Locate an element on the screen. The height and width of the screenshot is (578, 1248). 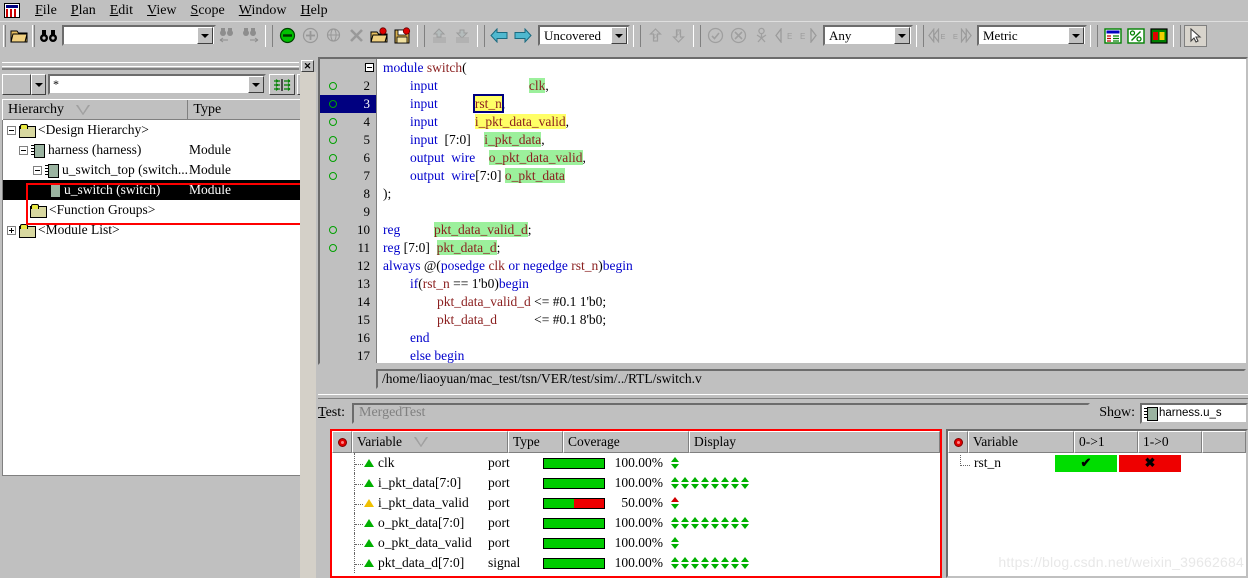
column-header-display: Display is located at coordinates (814, 442).